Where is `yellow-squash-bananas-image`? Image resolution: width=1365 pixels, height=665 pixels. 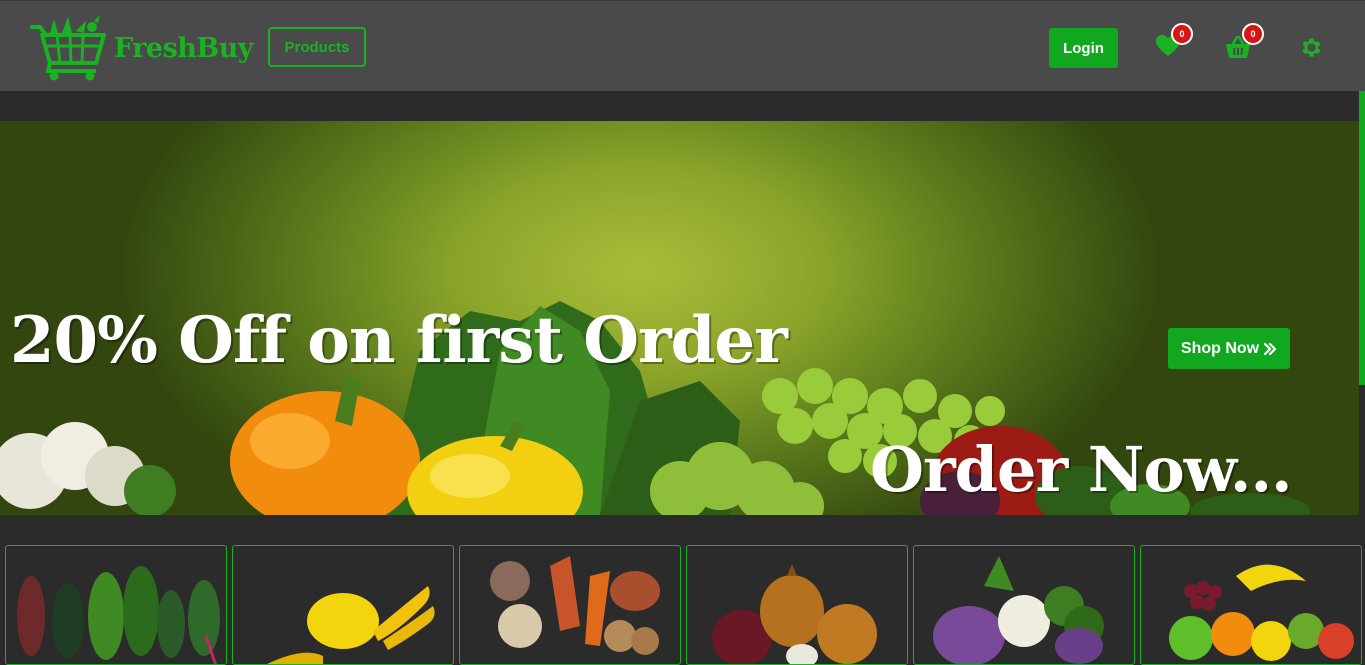
yellow-squash-bananas-image is located at coordinates (351, 625).